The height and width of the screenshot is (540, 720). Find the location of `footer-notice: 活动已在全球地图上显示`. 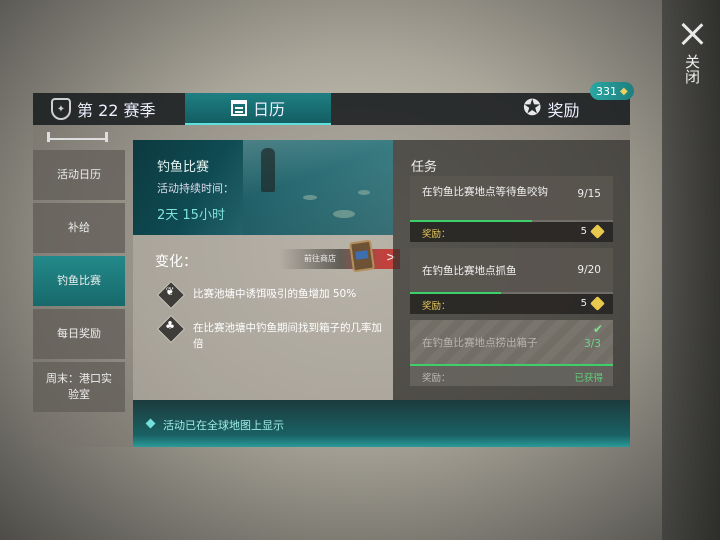

footer-notice: 活动已在全球地图上显示 is located at coordinates (381, 423).